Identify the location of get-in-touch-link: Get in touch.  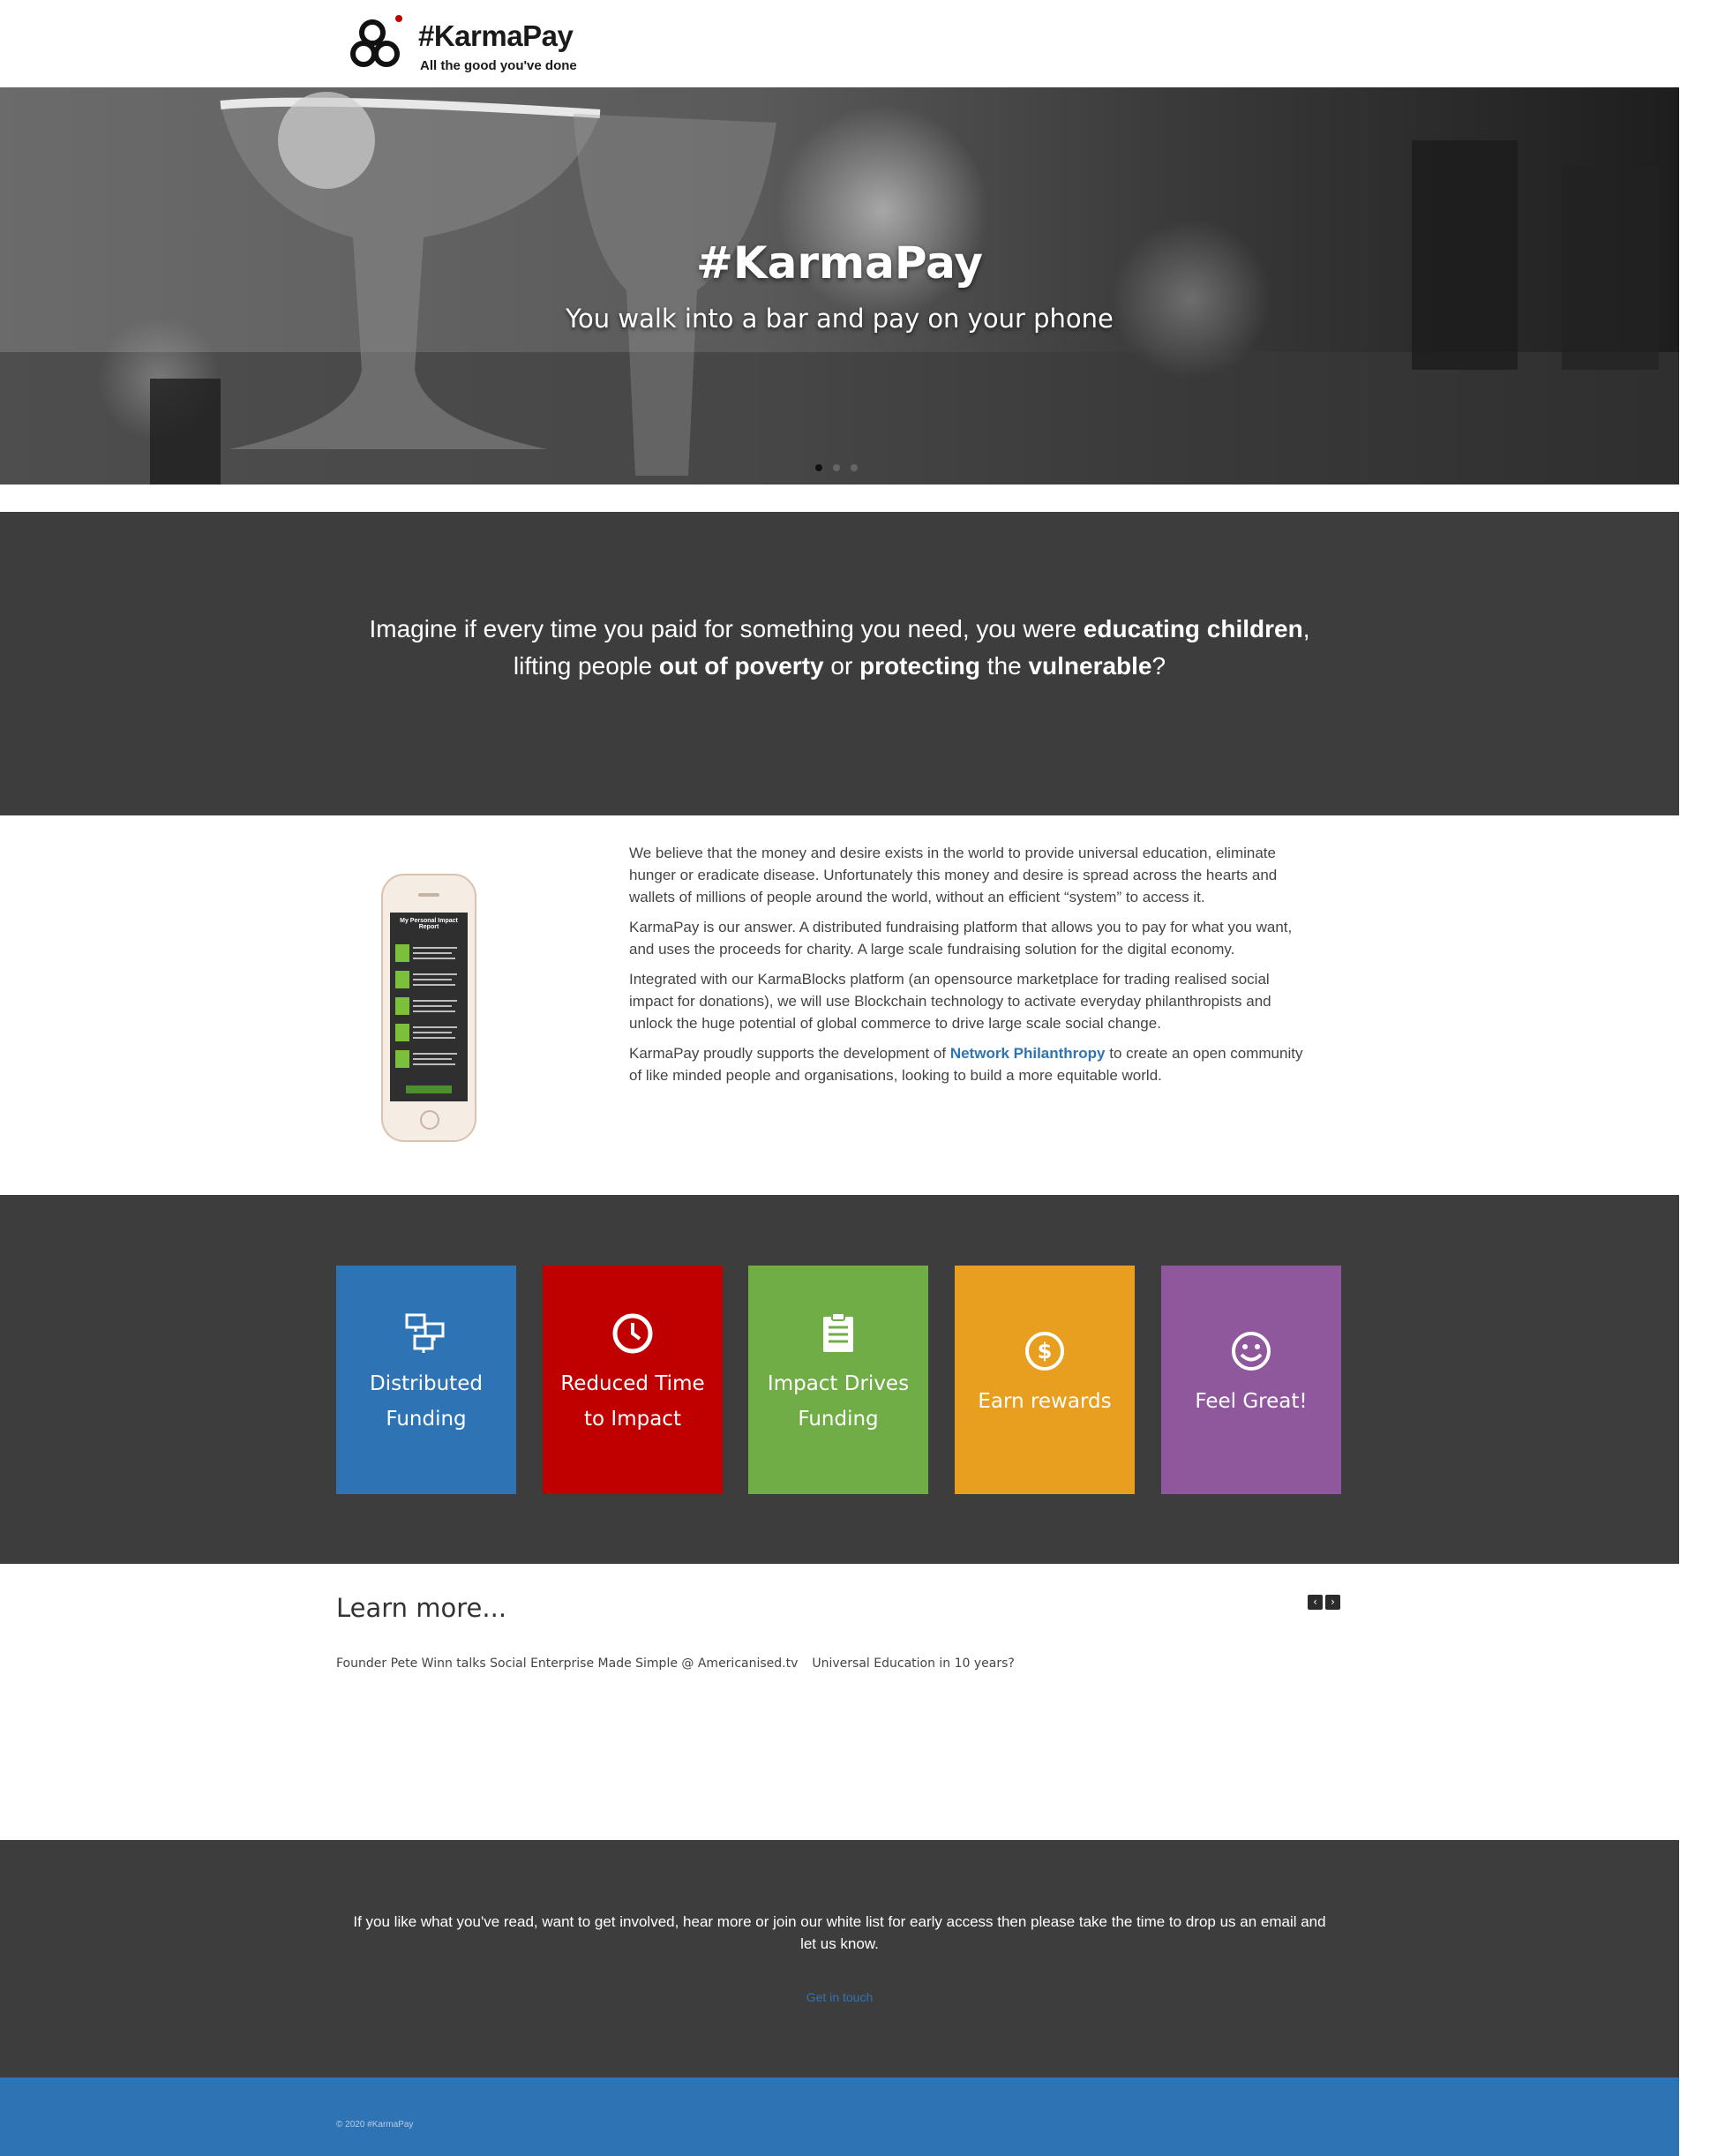
(839, 1997).